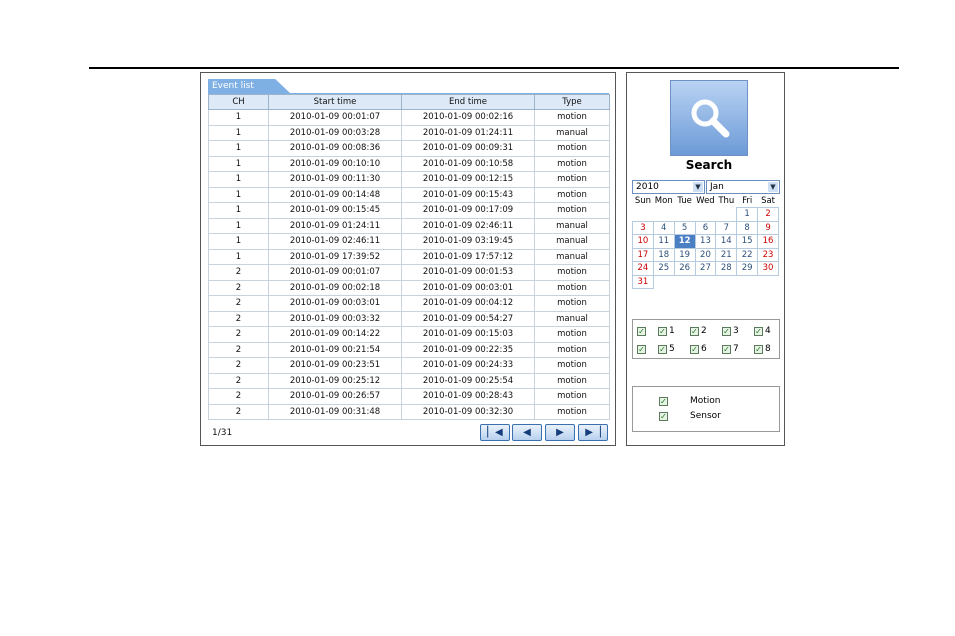 This screenshot has height=636, width=955. I want to click on cell-start-time: 2010-01-09 00:14:48, so click(335, 194).